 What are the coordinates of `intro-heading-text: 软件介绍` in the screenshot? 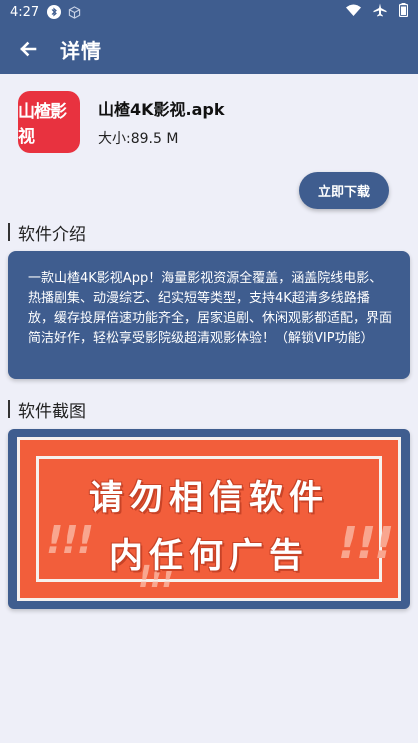 It's located at (52, 234).